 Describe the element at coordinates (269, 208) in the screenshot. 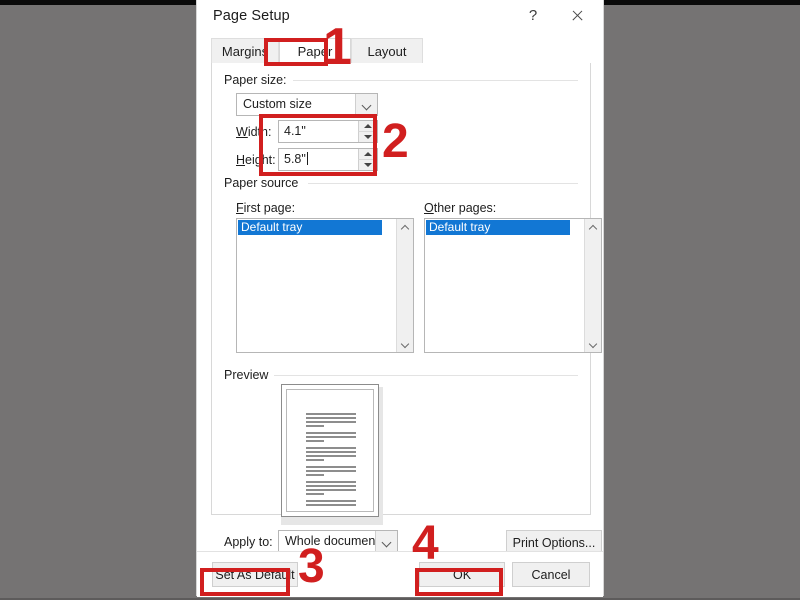

I see `first-page-label-rest: irst page:` at that location.